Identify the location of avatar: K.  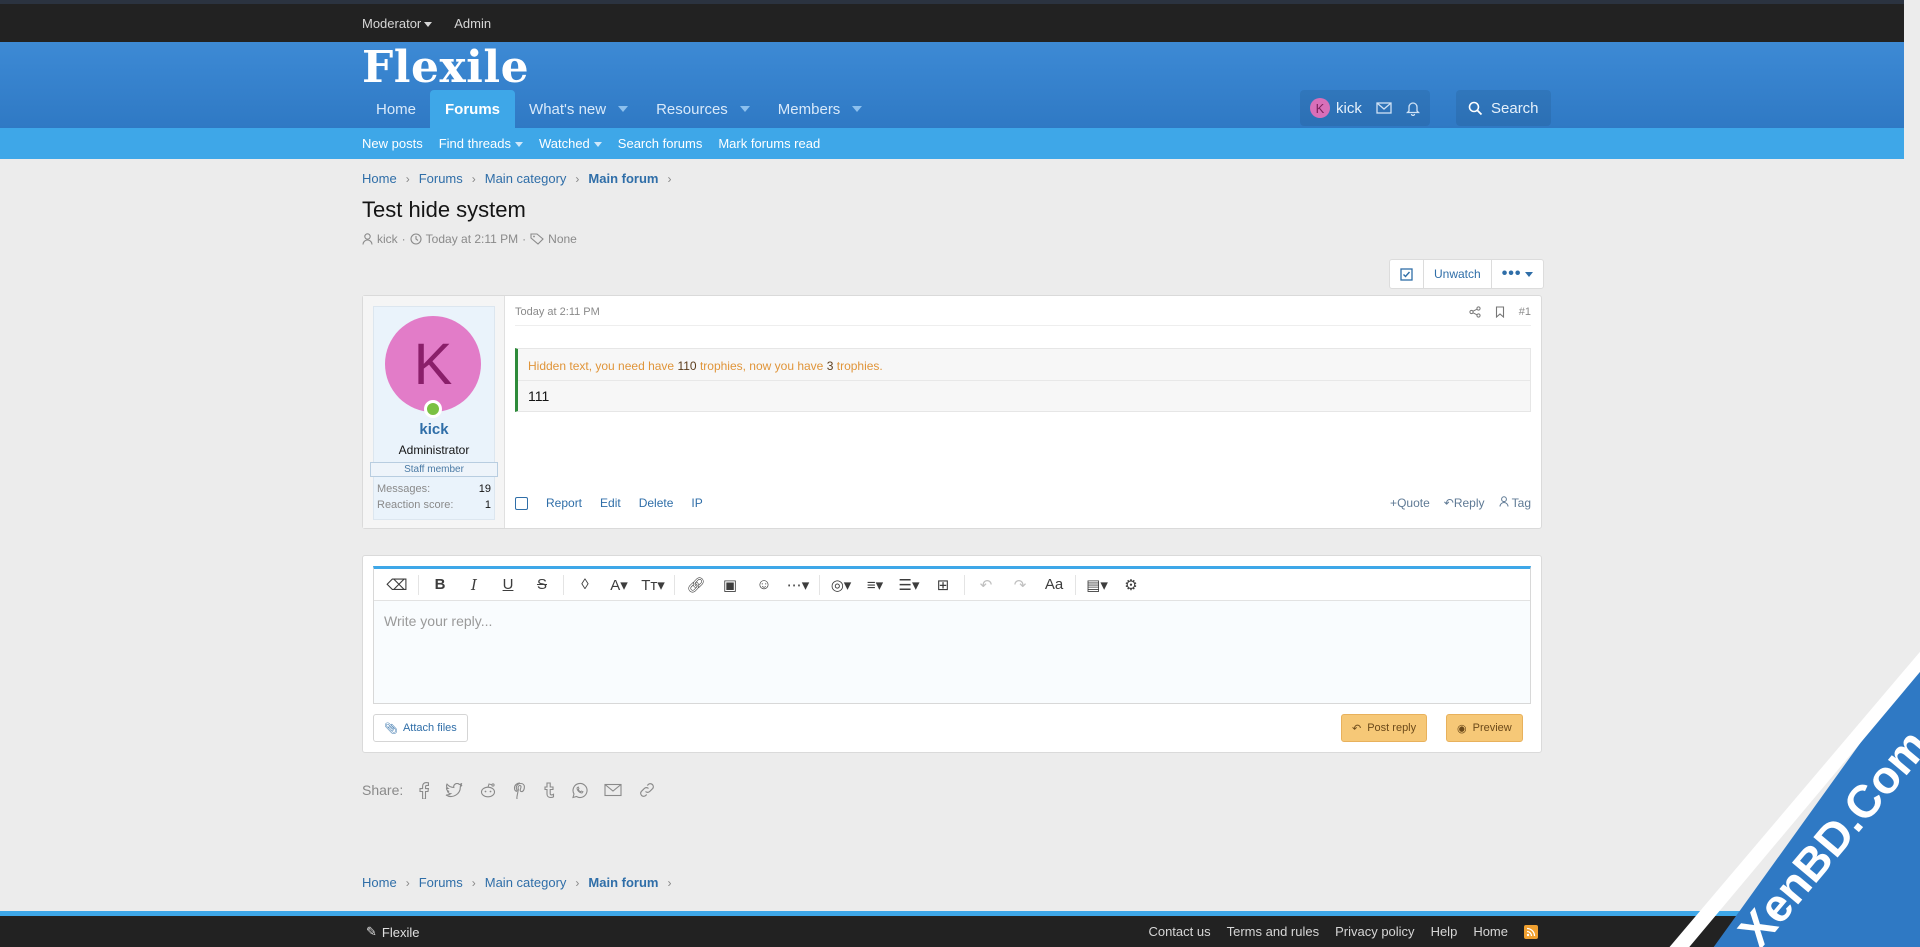
(433, 364).